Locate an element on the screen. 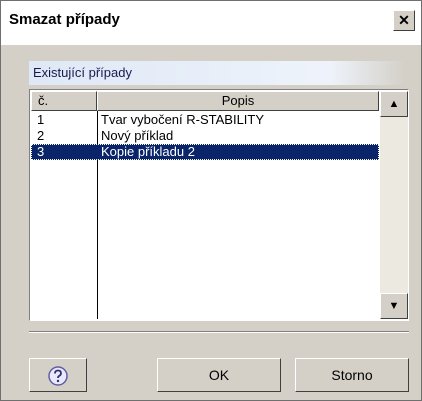 Image resolution: width=422 pixels, height=401 pixels. arrow-down-icon: ▼ is located at coordinates (394, 306).